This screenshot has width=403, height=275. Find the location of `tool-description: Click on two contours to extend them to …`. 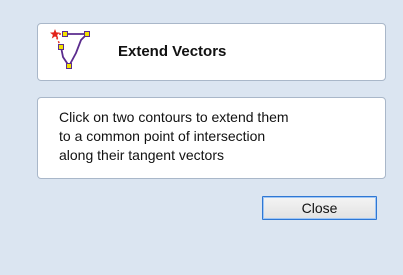

tool-description: Click on two contours to extend them to … is located at coordinates (174, 136).